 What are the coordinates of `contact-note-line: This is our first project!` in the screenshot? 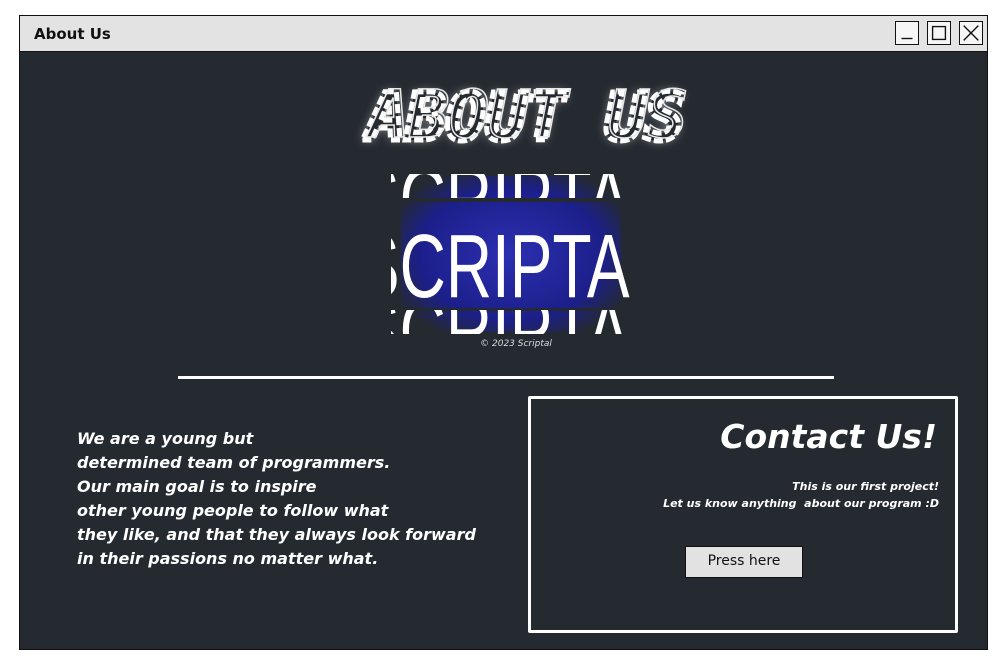 It's located at (865, 486).